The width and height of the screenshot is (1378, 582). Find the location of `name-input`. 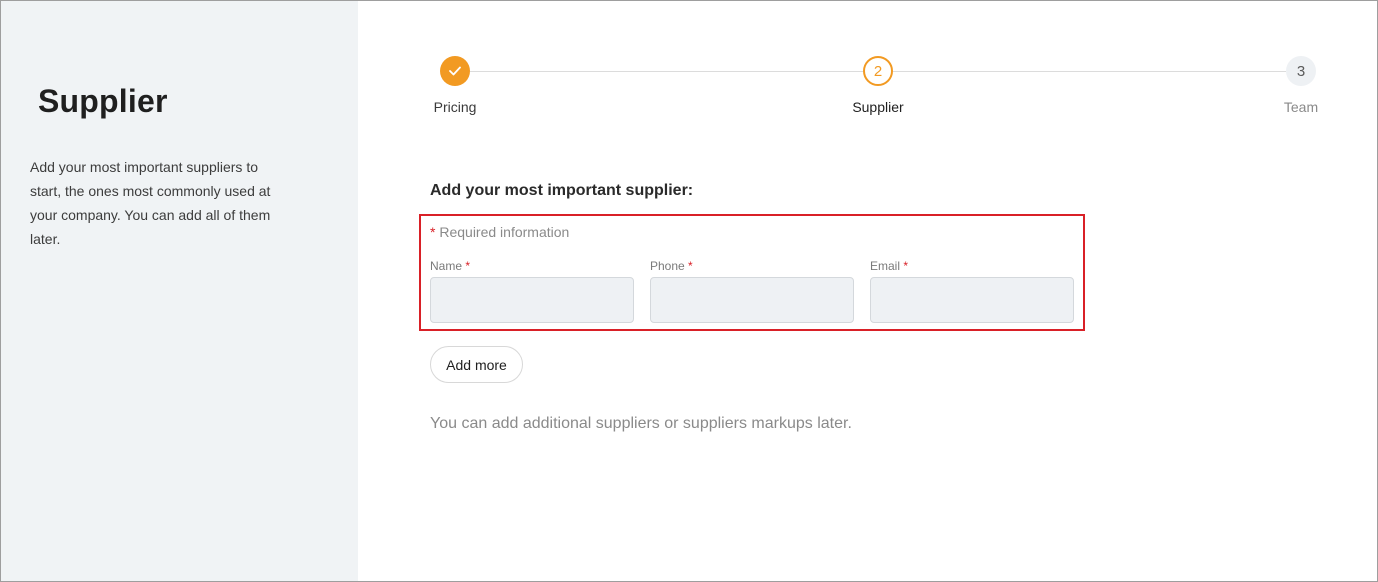

name-input is located at coordinates (532, 300).